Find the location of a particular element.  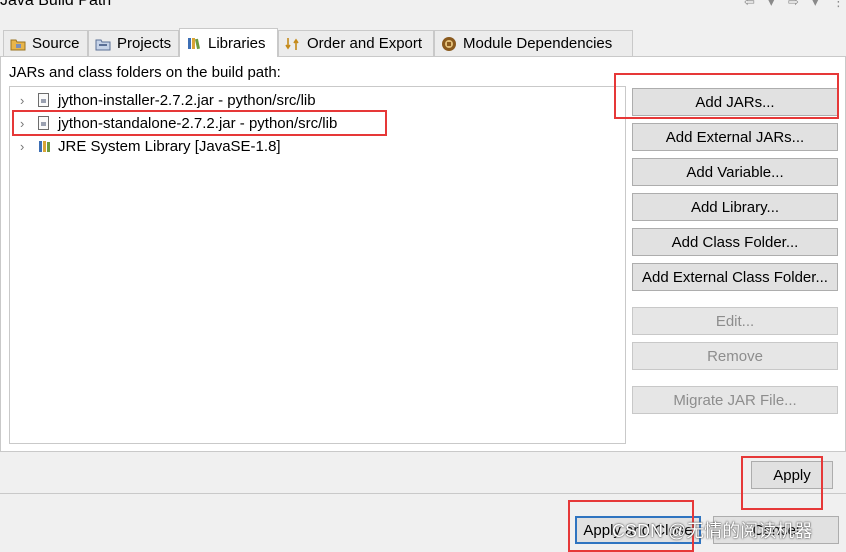

order-export-icon is located at coordinates (292, 43).